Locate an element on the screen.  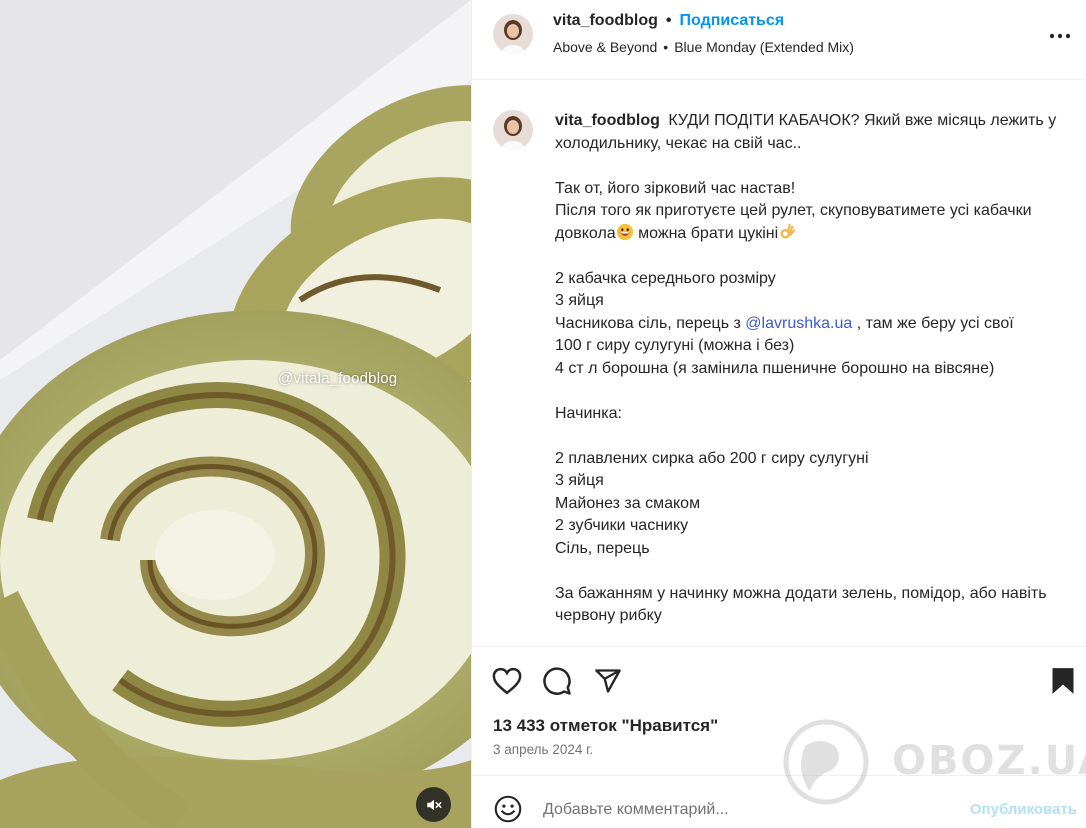
action-bar is located at coordinates (779, 681).